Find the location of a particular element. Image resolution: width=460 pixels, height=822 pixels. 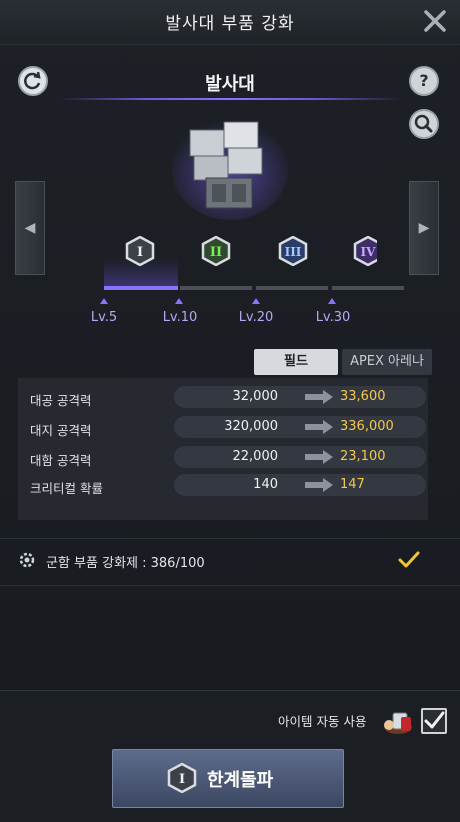

tier-4-icon: IV is located at coordinates (365, 251).